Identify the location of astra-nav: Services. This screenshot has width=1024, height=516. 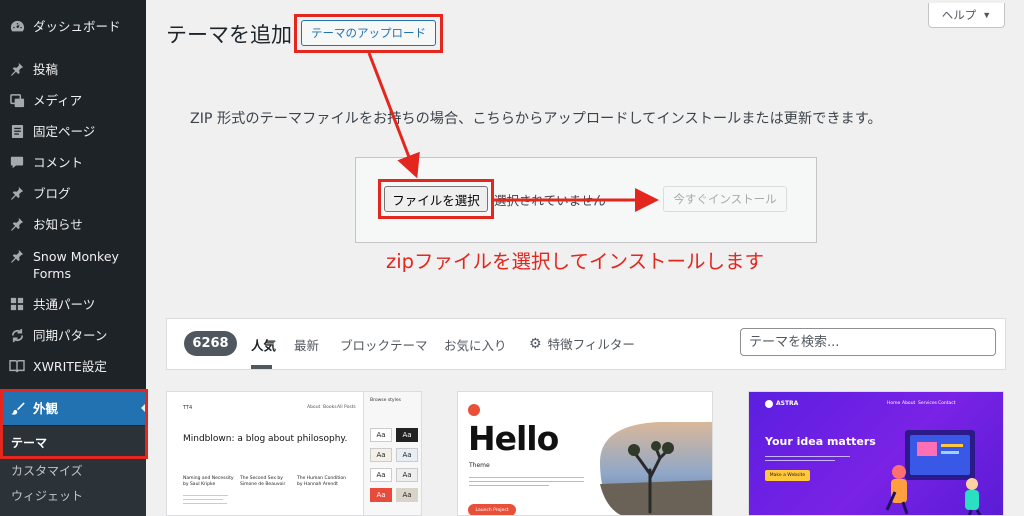
(927, 403).